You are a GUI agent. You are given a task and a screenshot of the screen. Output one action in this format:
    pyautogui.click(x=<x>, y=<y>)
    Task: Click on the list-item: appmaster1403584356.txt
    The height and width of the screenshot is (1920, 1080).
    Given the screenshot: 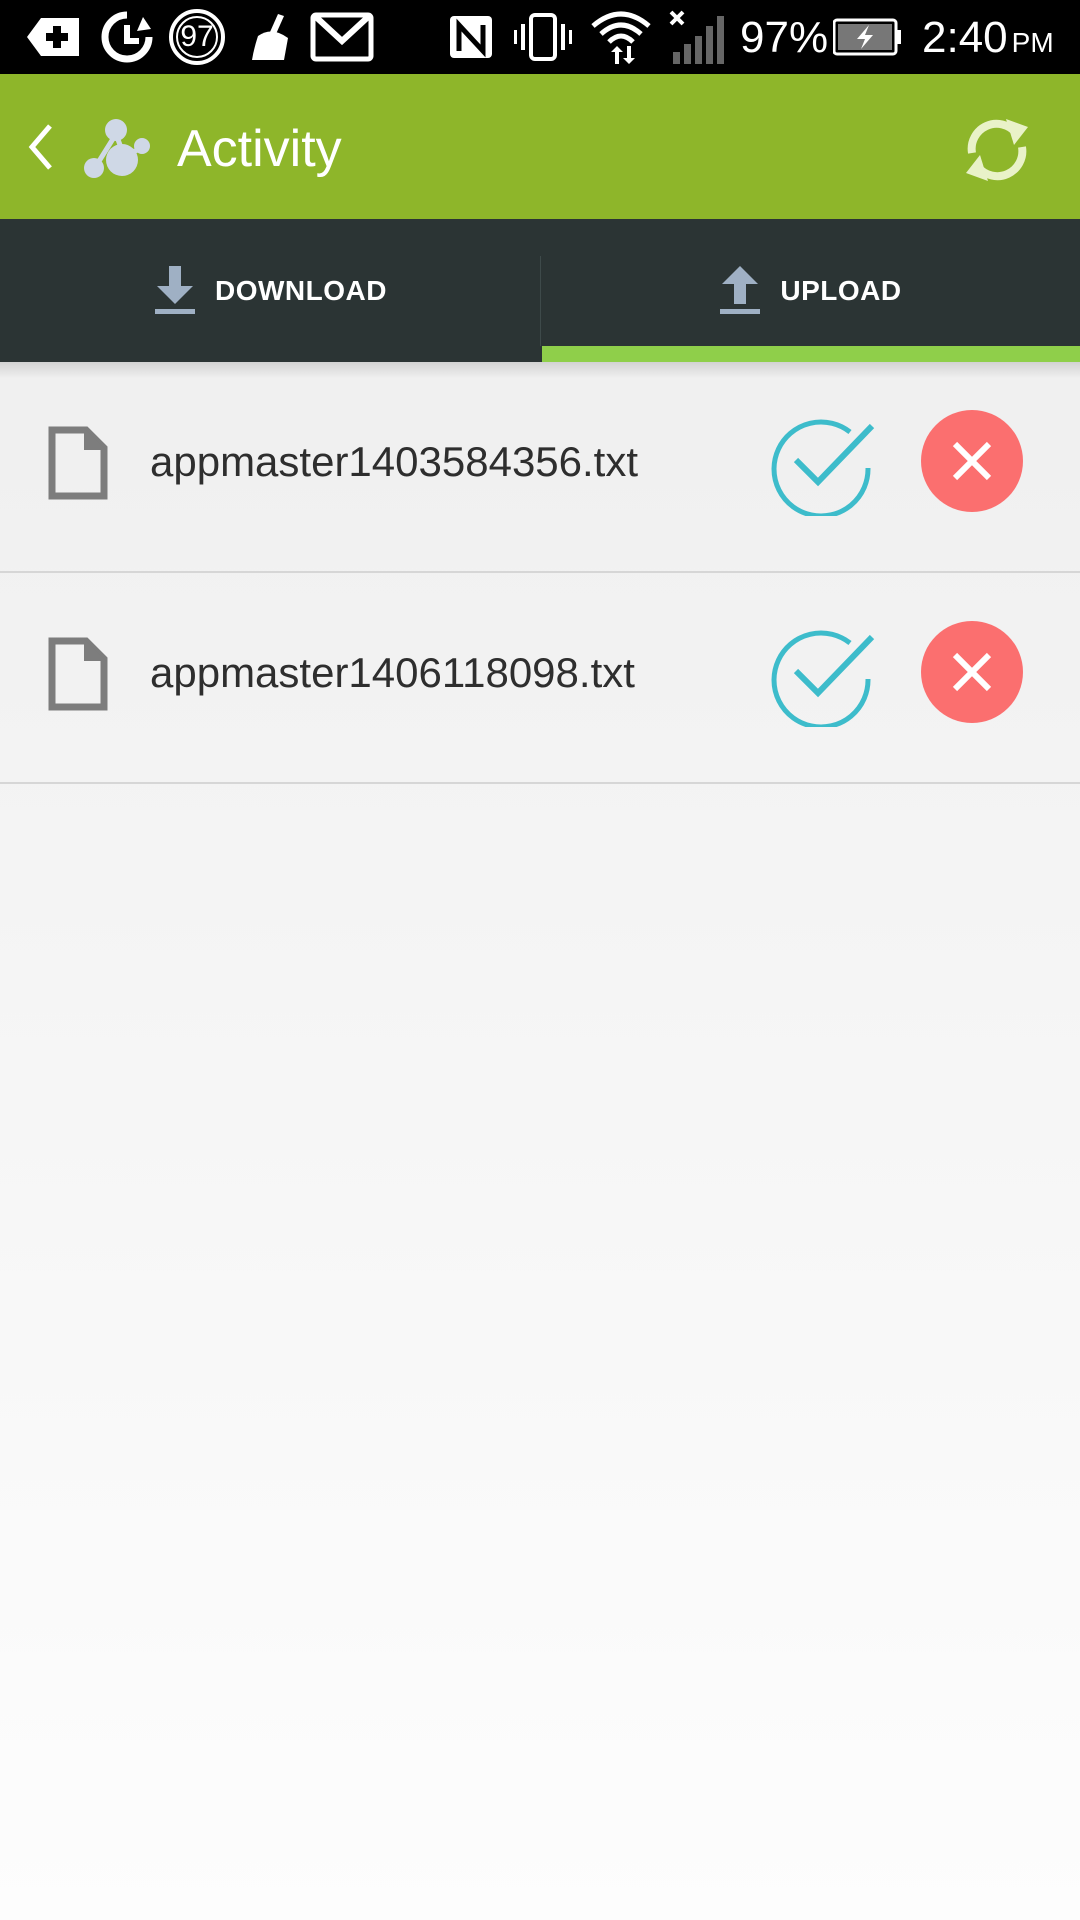 What is the action you would take?
    pyautogui.click(x=540, y=467)
    